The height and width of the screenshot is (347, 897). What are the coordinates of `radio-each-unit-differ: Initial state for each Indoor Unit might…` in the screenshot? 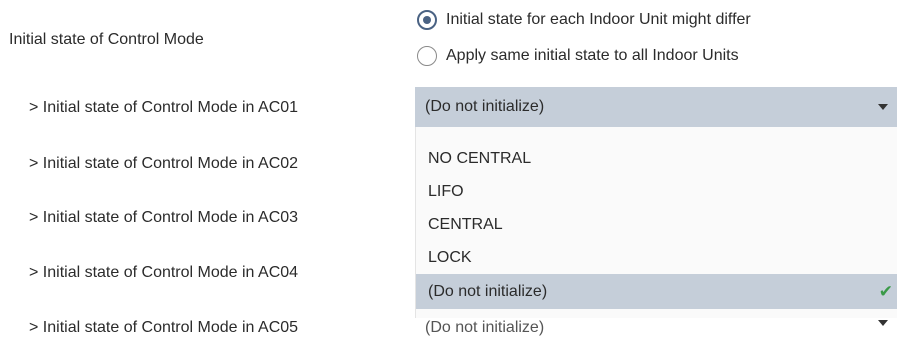 It's located at (584, 20).